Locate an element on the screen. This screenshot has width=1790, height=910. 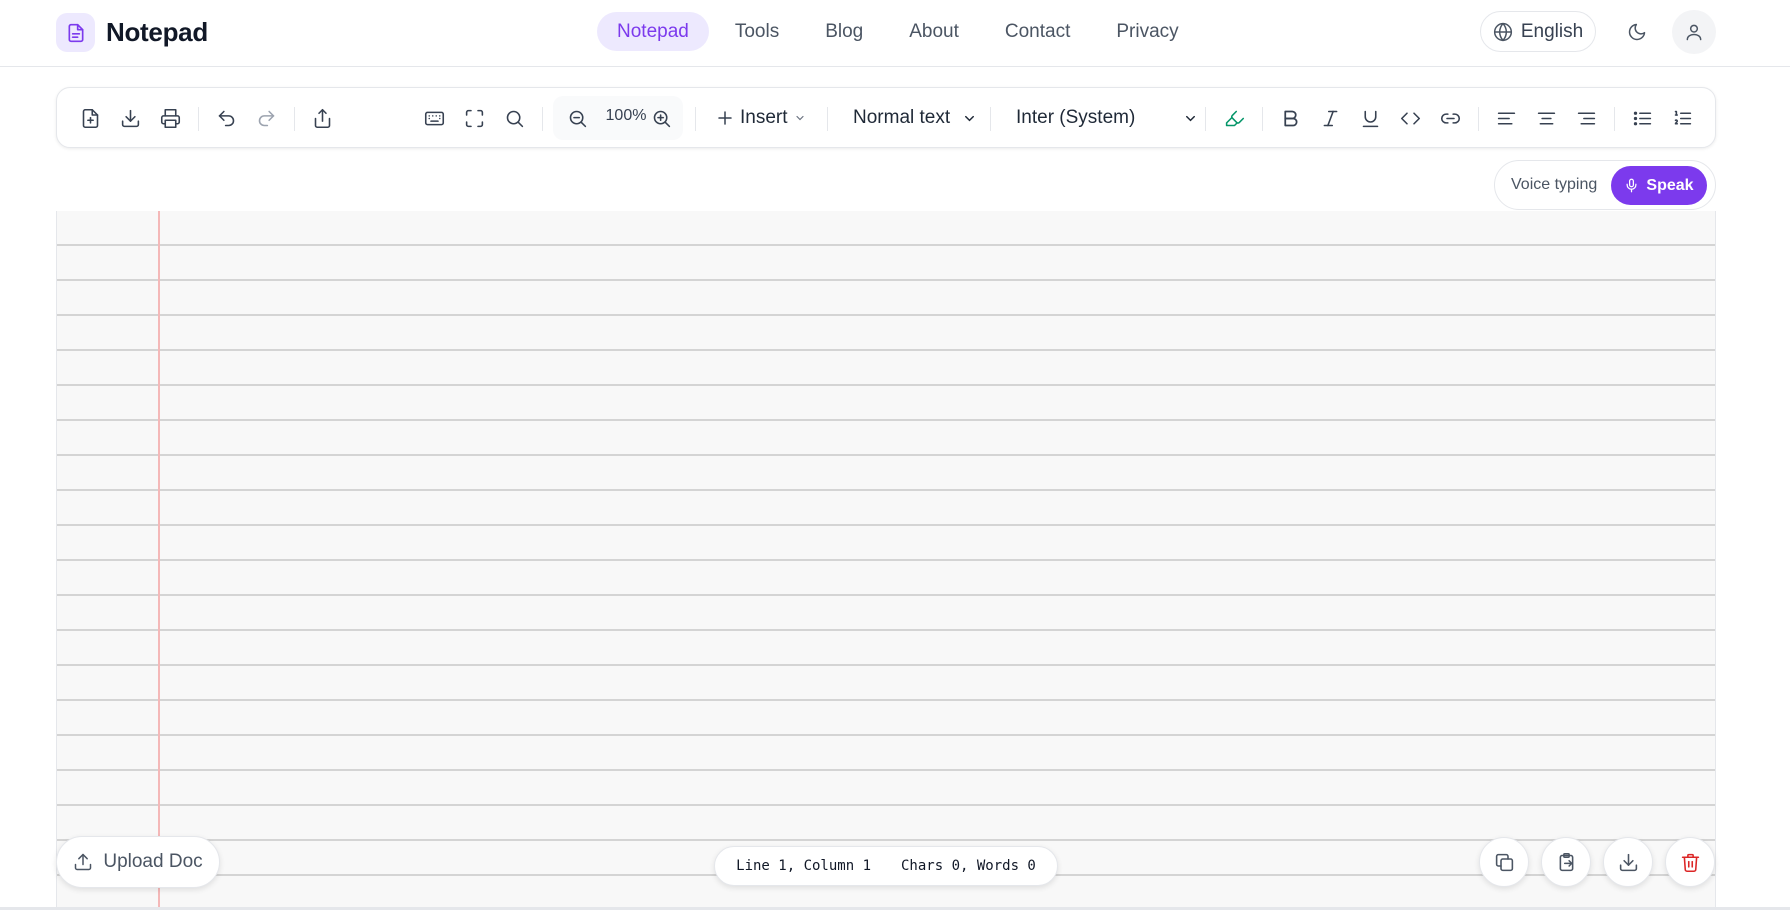
bold-icon is located at coordinates (1290, 118).